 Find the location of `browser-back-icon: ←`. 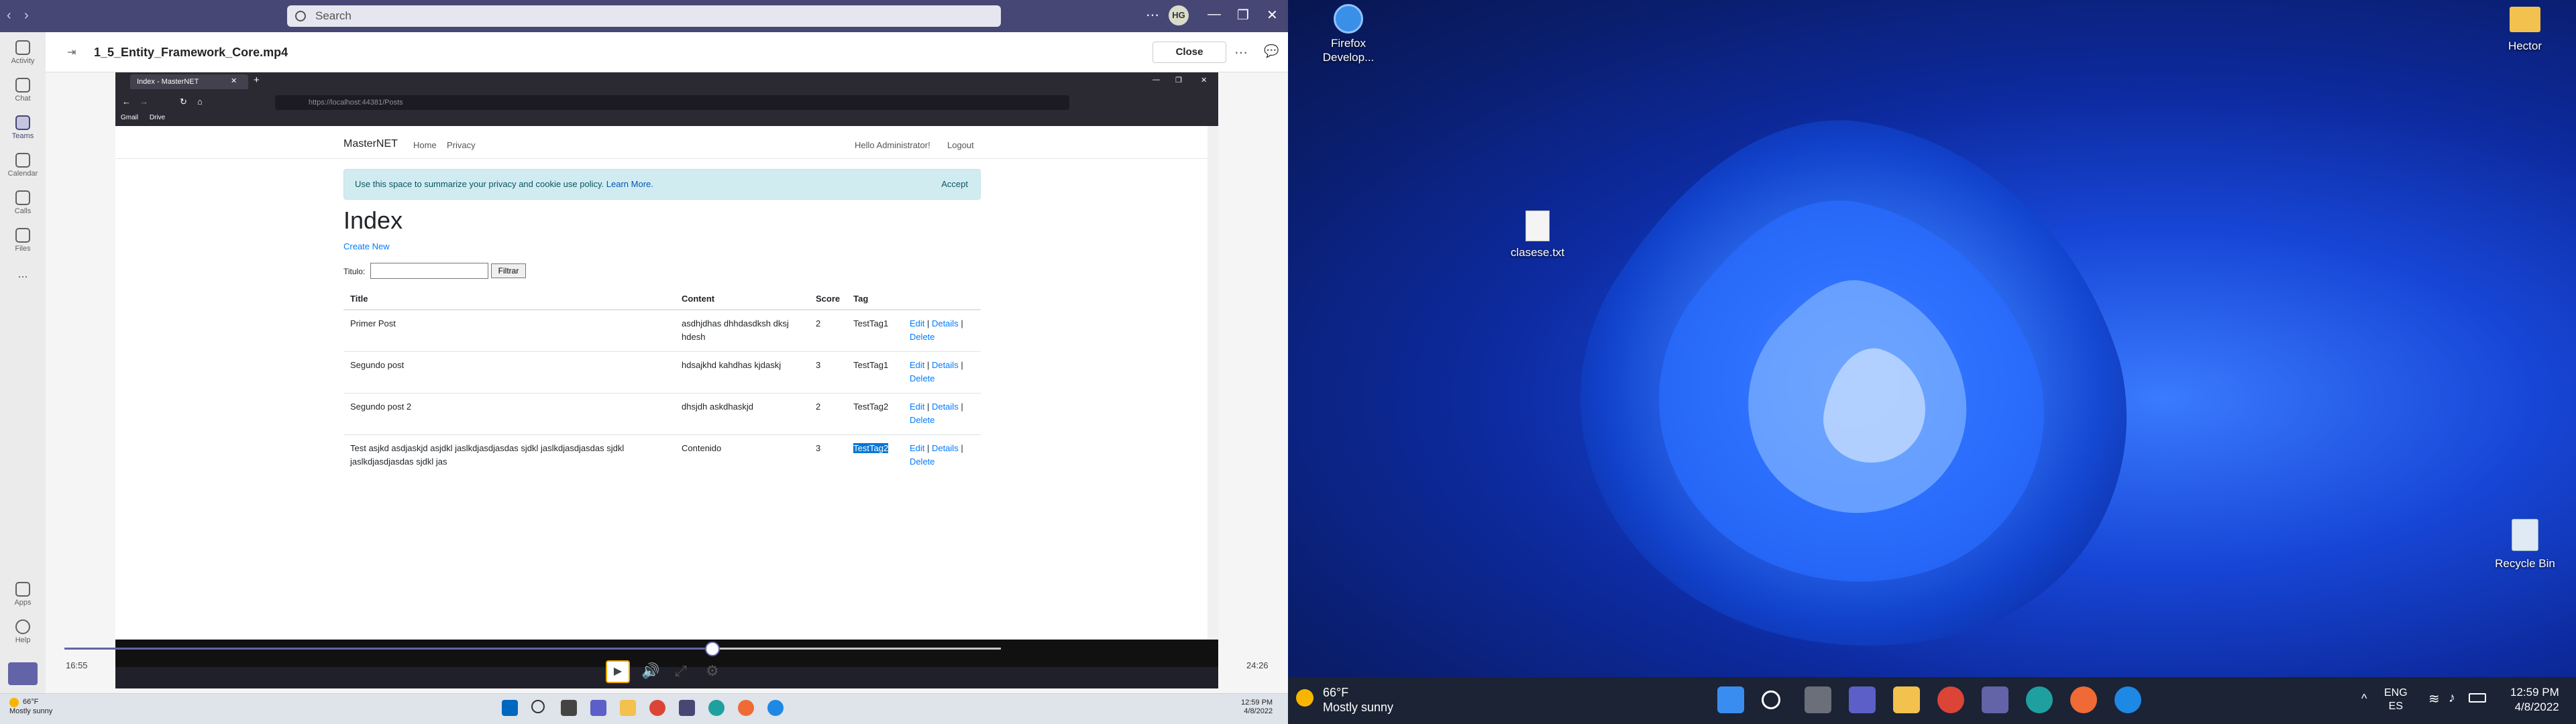

browser-back-icon: ← is located at coordinates (126, 102).